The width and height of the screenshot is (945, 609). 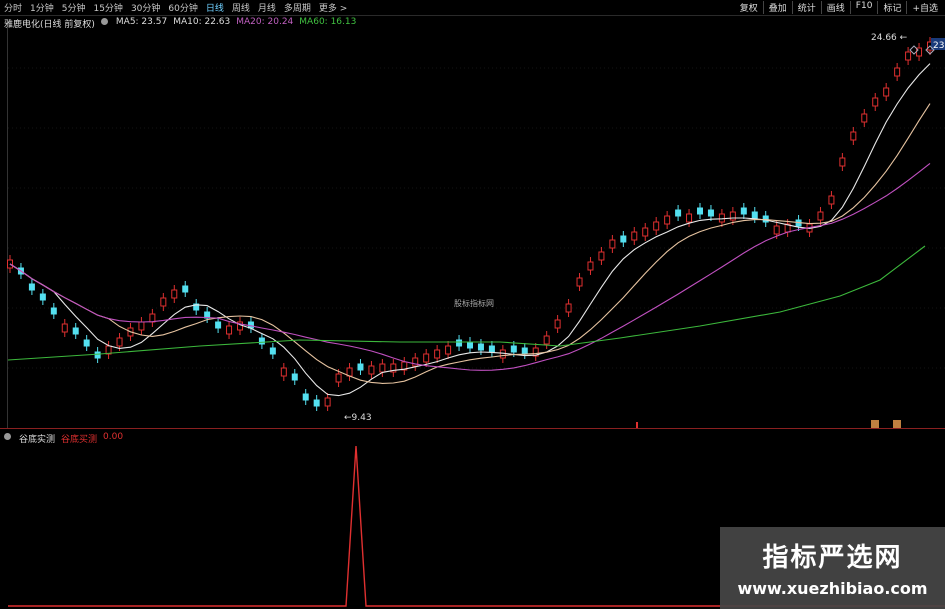 I want to click on tool-button-2: 统计, so click(x=806, y=7).